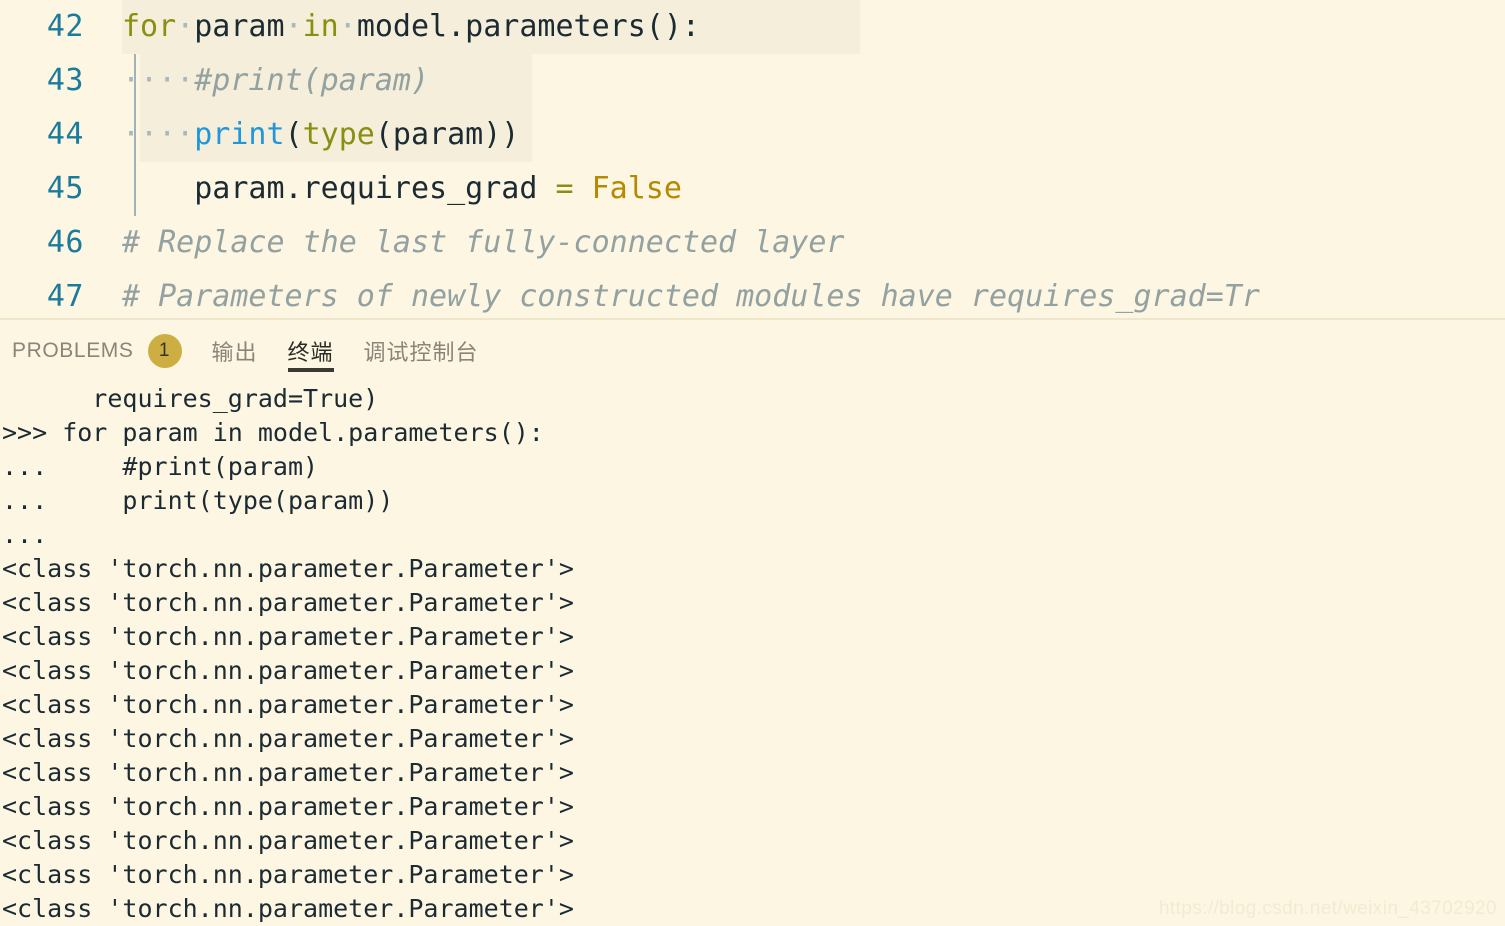 The height and width of the screenshot is (926, 1505). I want to click on panel-tab-problems: PROBLEMS 1, so click(97, 351).